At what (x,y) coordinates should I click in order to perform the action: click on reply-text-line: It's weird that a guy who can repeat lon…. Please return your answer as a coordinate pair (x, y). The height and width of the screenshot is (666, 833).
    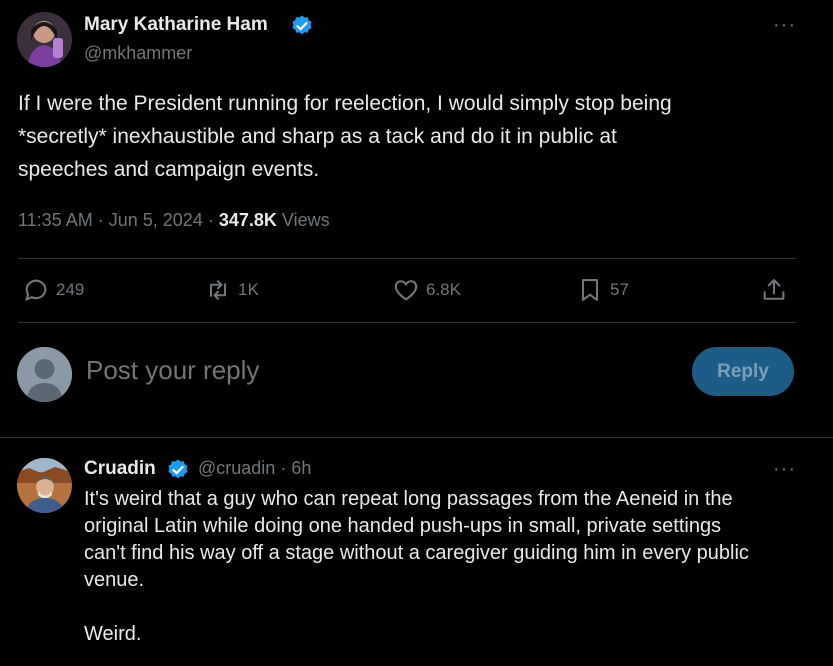
    Looking at the image, I should click on (408, 499).